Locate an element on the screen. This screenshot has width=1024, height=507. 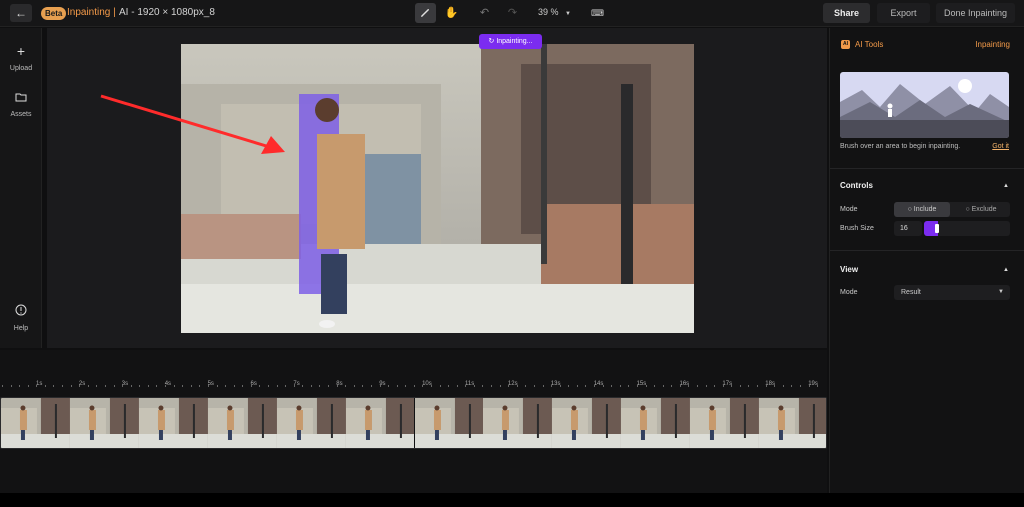
mode-label: Mode is located at coordinates (849, 209).